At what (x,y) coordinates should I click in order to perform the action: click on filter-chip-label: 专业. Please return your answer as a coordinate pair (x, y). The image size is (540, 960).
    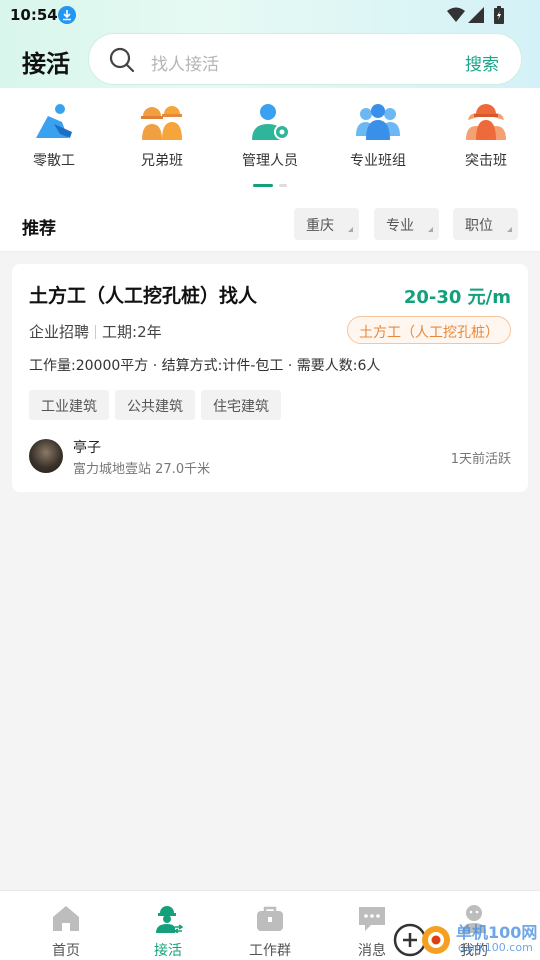
    Looking at the image, I should click on (400, 226).